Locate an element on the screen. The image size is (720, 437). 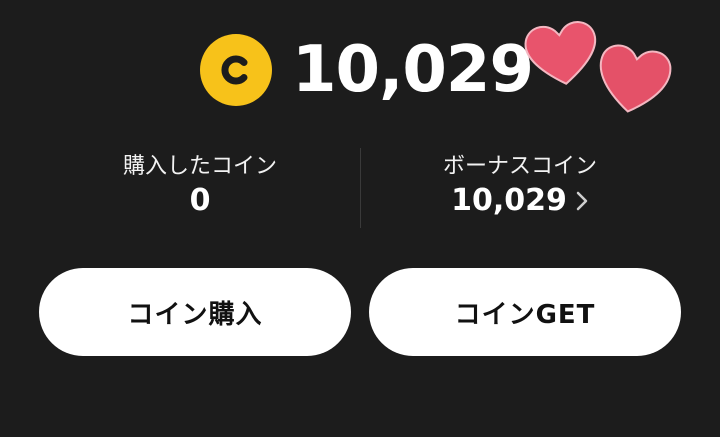
bonus-coins-value: 10,029 is located at coordinates (509, 200).